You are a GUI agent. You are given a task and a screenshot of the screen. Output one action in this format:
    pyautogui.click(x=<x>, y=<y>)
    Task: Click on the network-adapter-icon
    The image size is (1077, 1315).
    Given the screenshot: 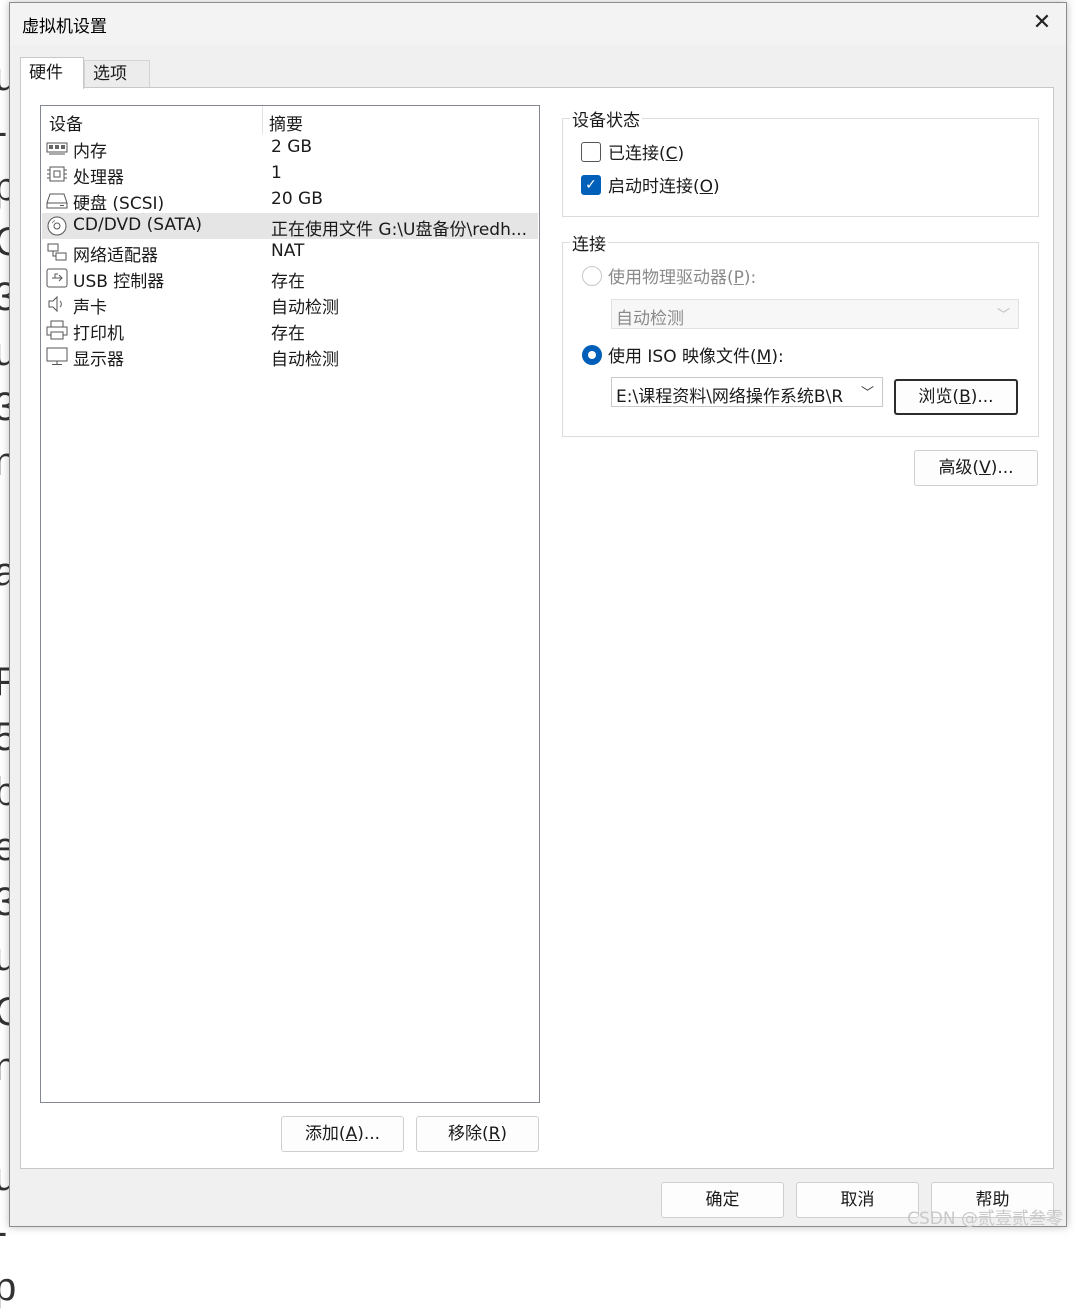 What is the action you would take?
    pyautogui.click(x=57, y=252)
    